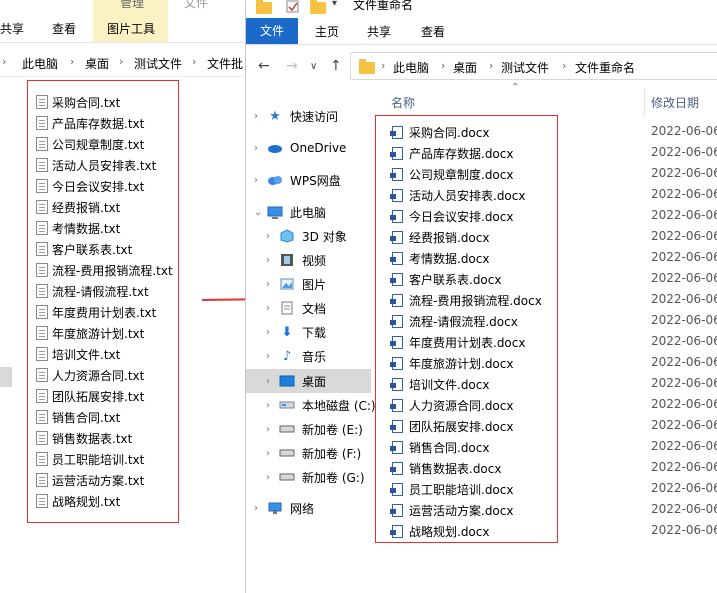 The height and width of the screenshot is (593, 717). I want to click on list-item: 销售数据表.txt, so click(84, 438).